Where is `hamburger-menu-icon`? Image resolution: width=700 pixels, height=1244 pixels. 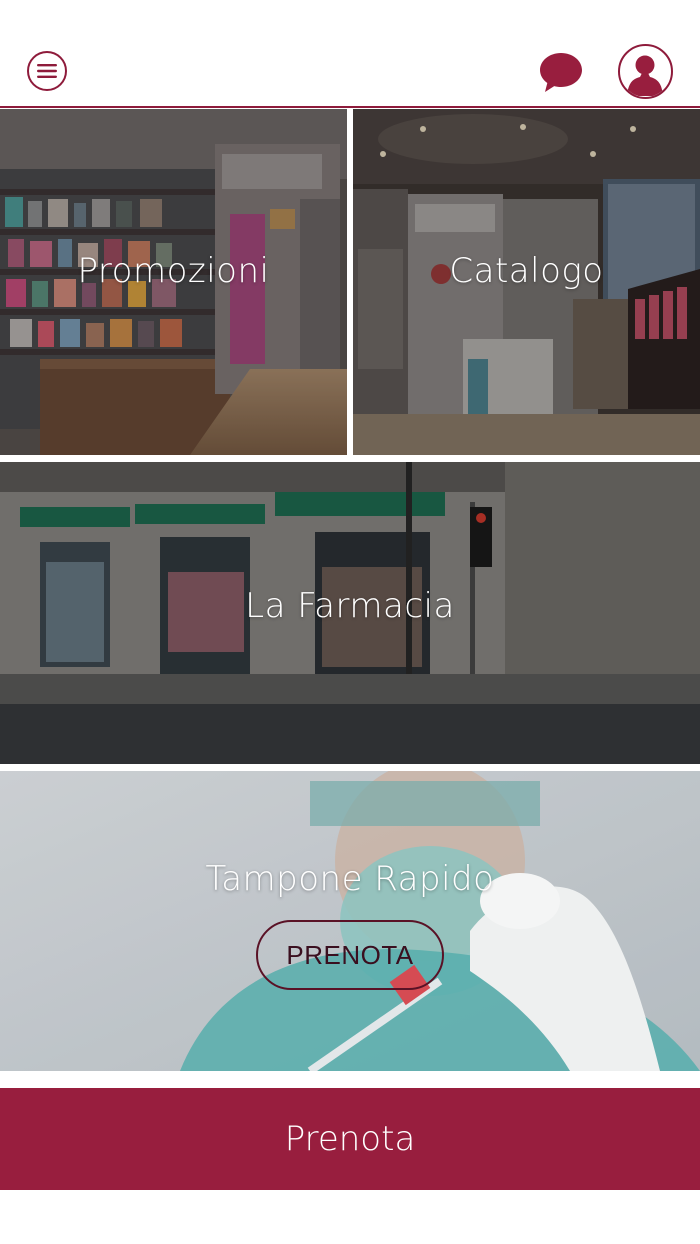
hamburger-menu-icon is located at coordinates (47, 71).